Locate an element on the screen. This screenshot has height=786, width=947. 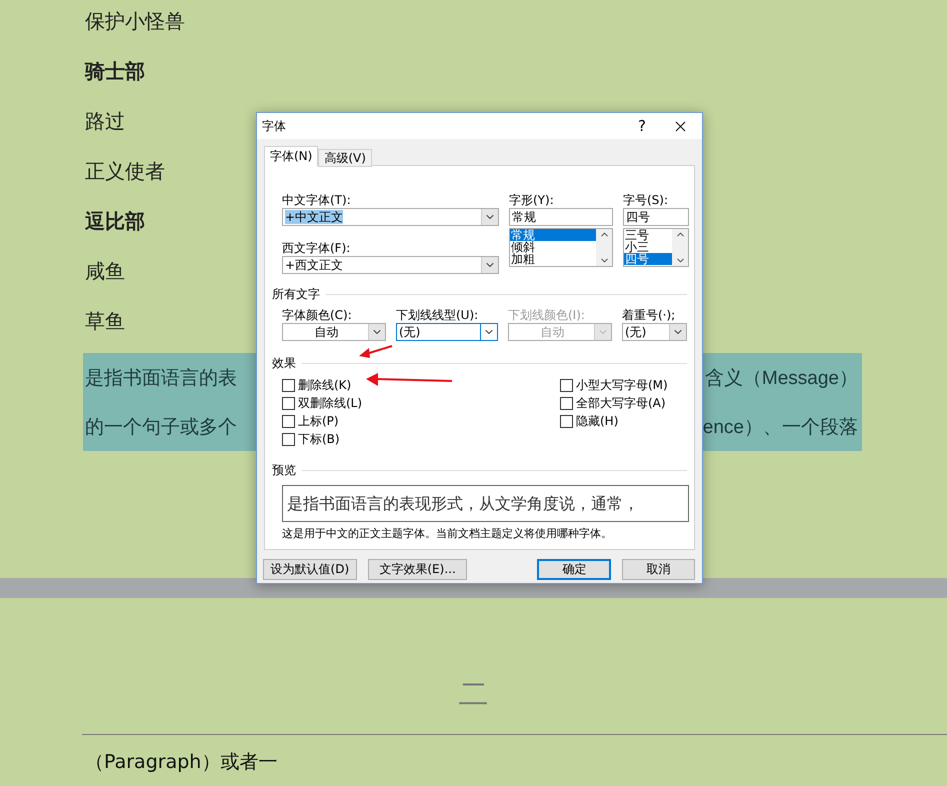
input-field: 四号 is located at coordinates (656, 217).